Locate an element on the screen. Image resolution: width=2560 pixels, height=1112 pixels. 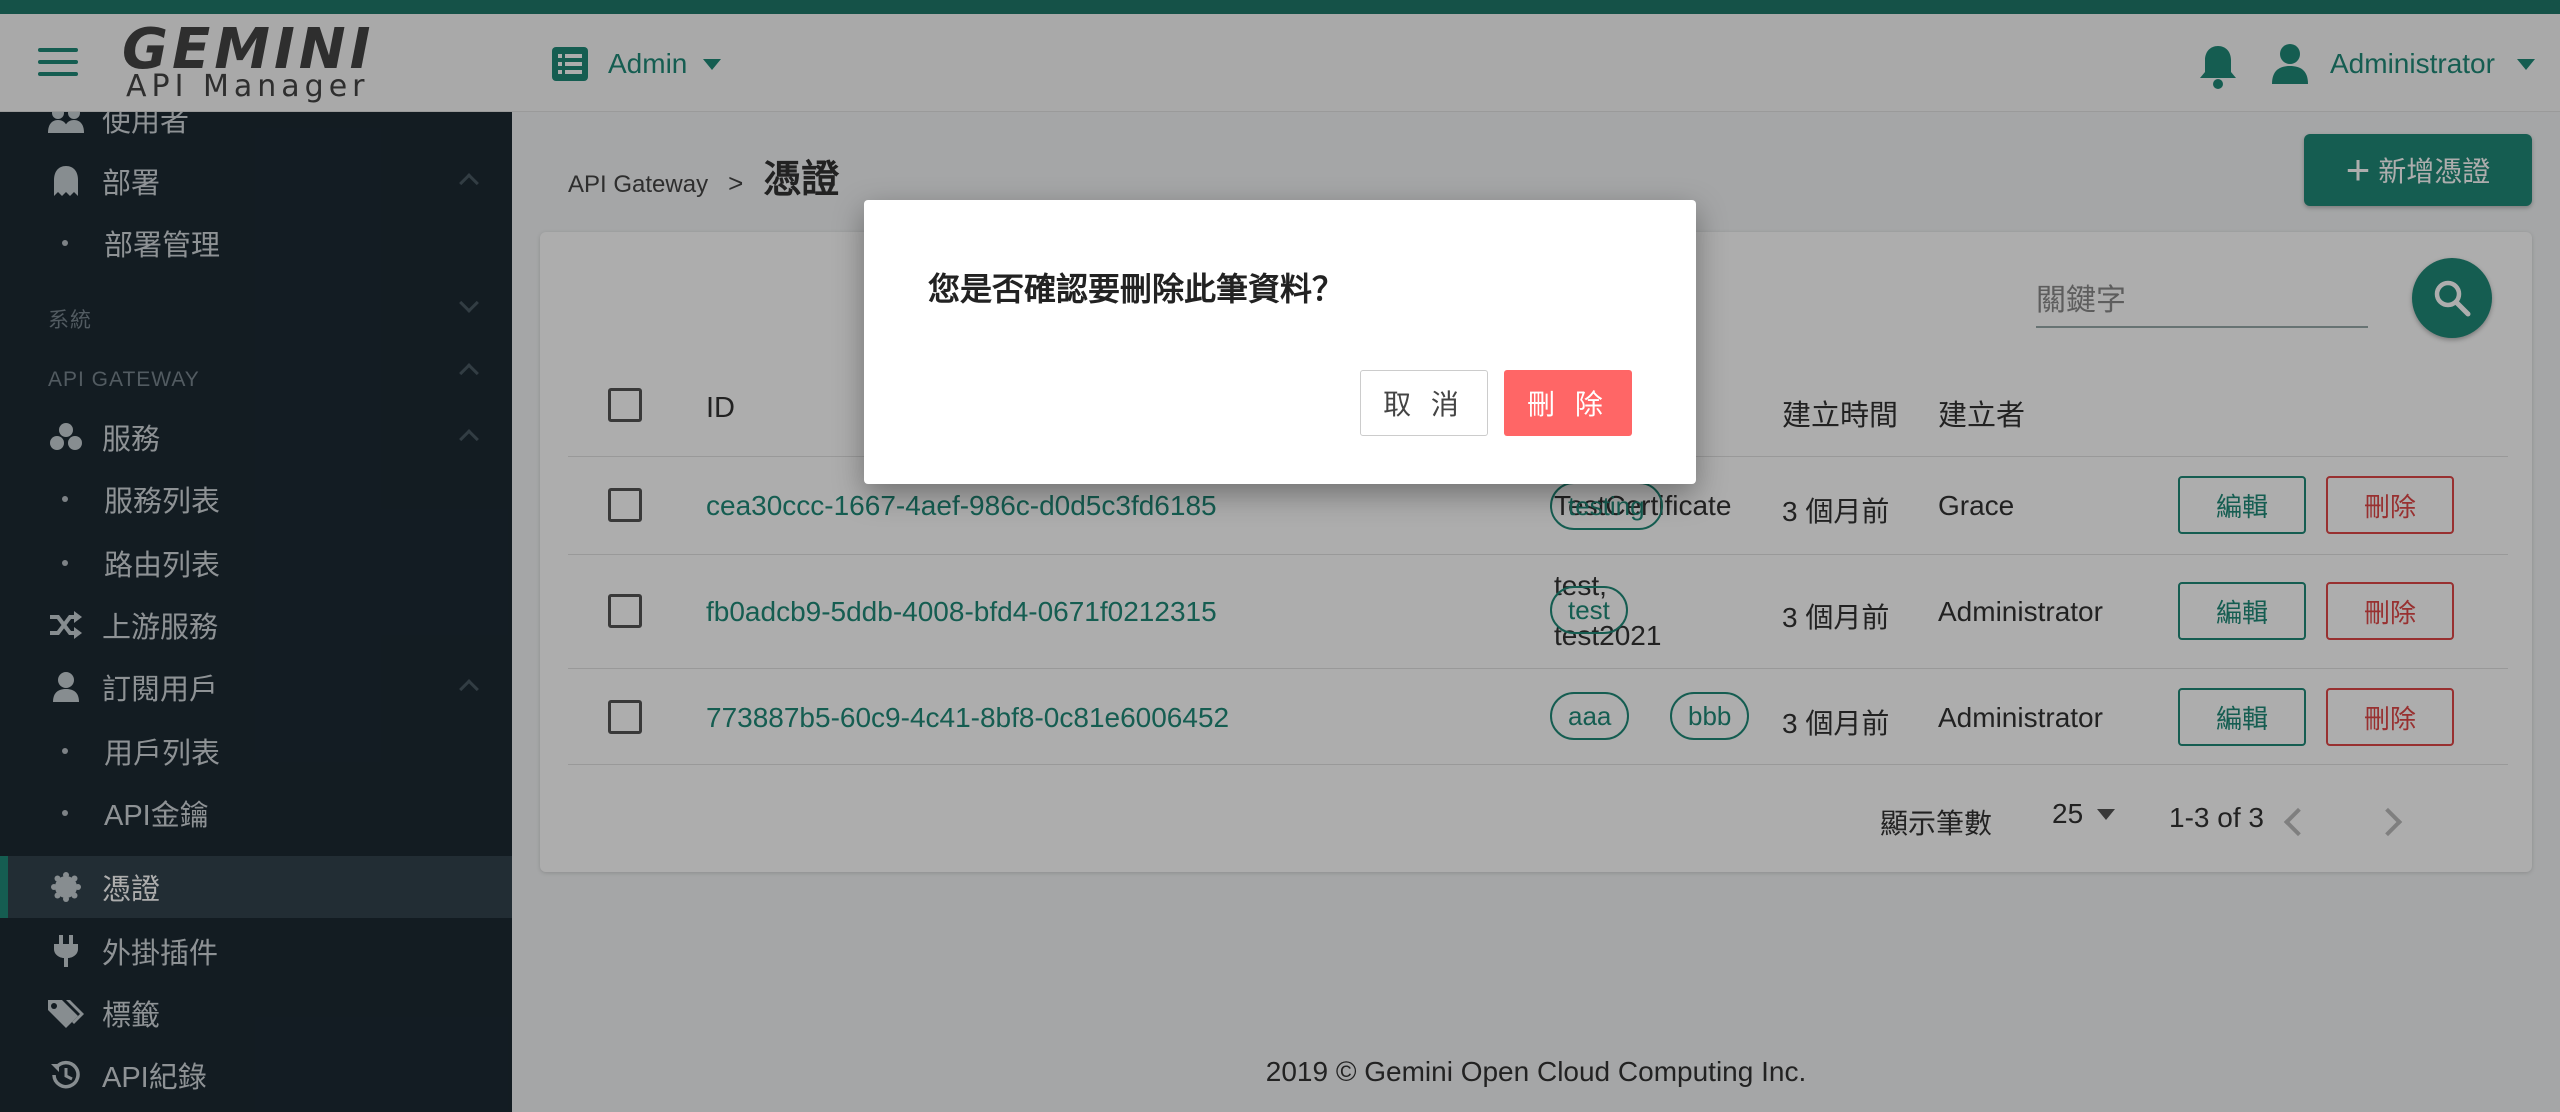
dialog-message: 您是否確認要刪除此筆資料？ is located at coordinates (1136, 289).